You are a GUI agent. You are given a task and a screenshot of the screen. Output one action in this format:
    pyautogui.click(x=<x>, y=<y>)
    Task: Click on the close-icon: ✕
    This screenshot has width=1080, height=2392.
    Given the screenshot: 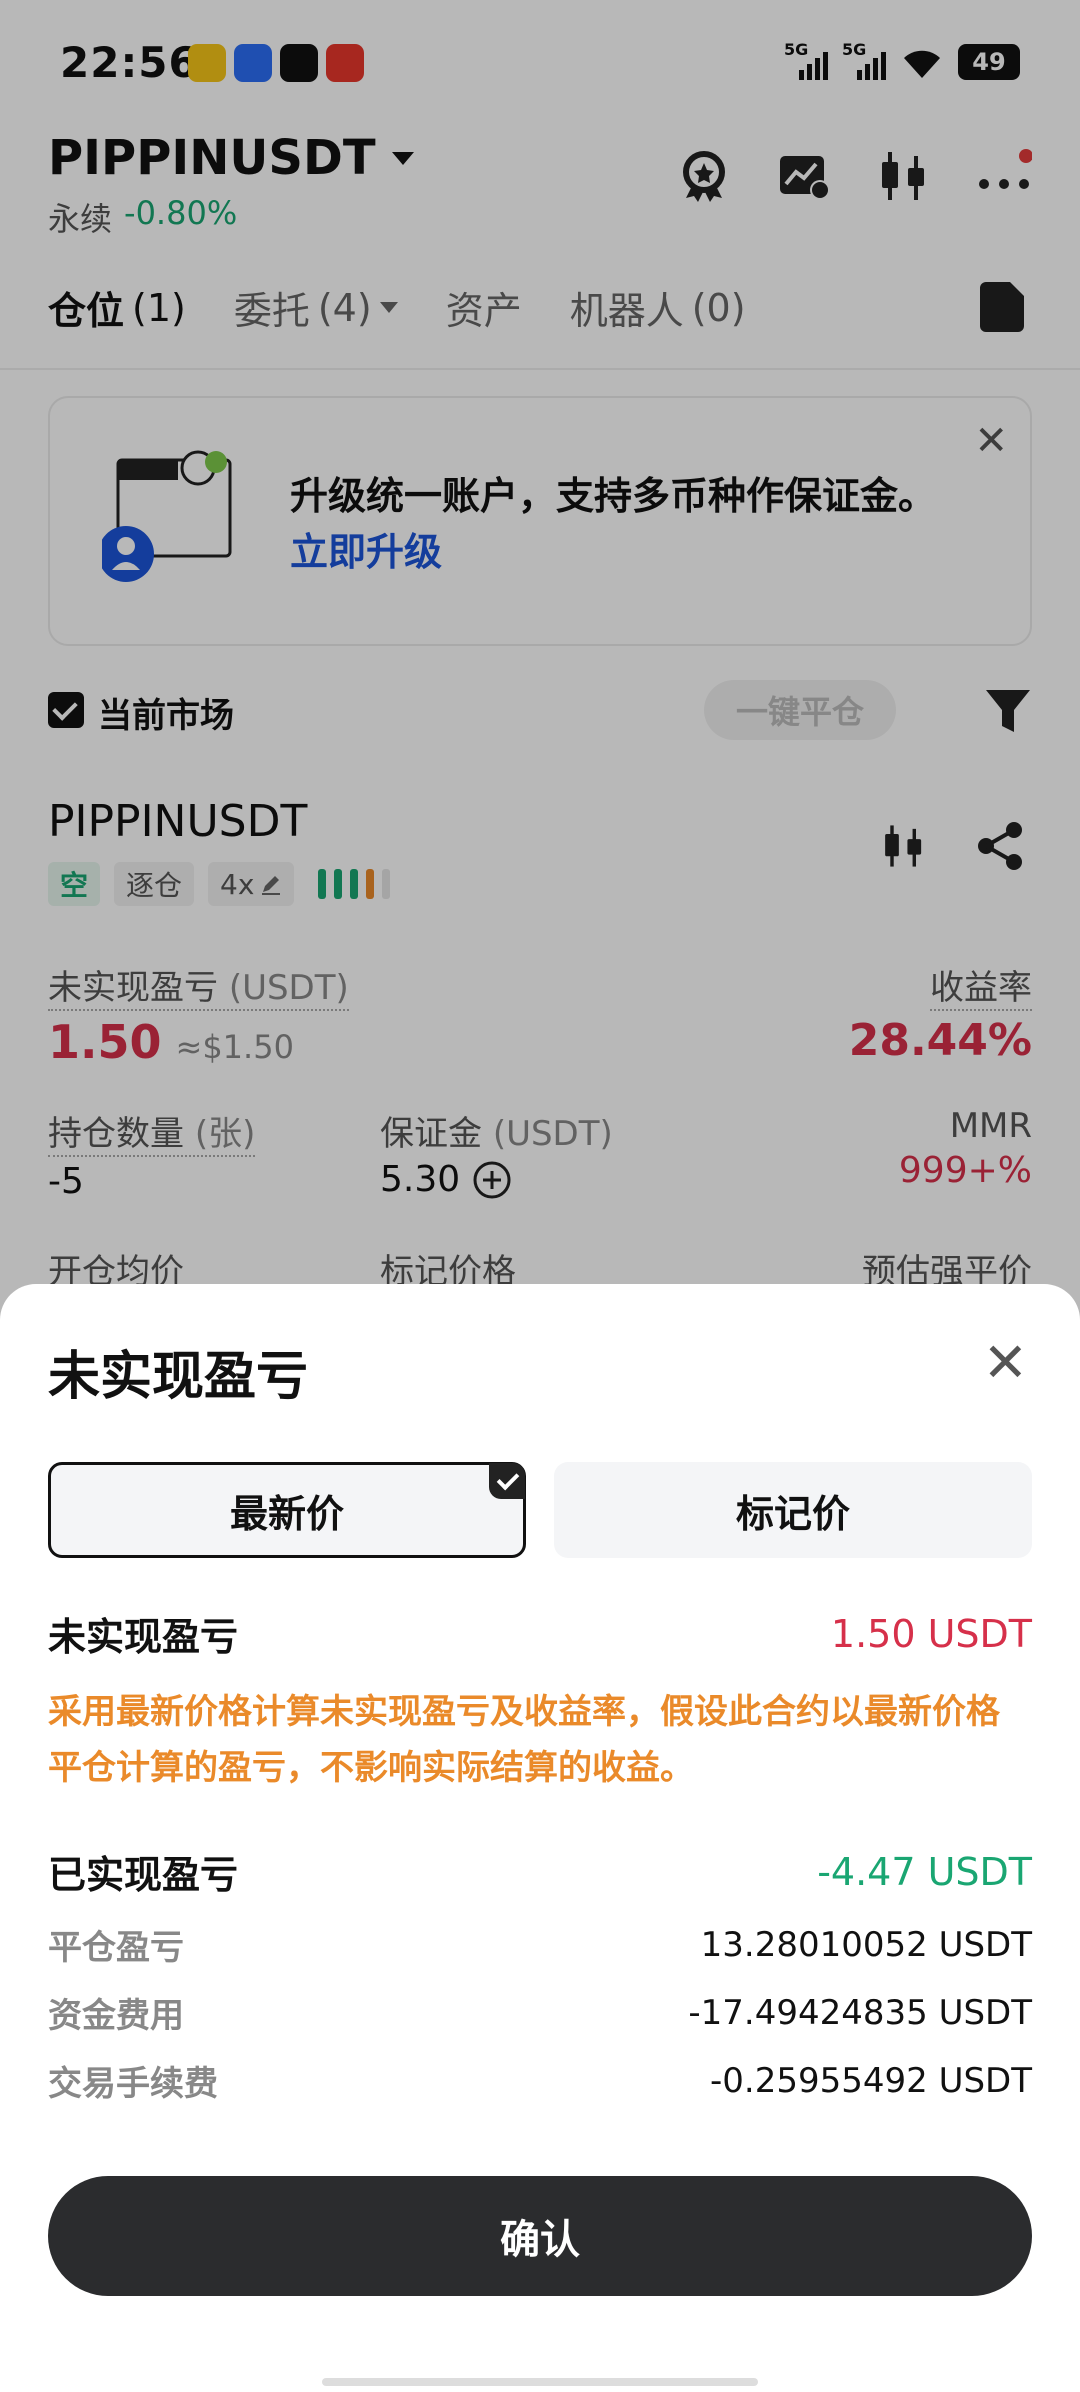 What is the action you would take?
    pyautogui.click(x=1005, y=1363)
    